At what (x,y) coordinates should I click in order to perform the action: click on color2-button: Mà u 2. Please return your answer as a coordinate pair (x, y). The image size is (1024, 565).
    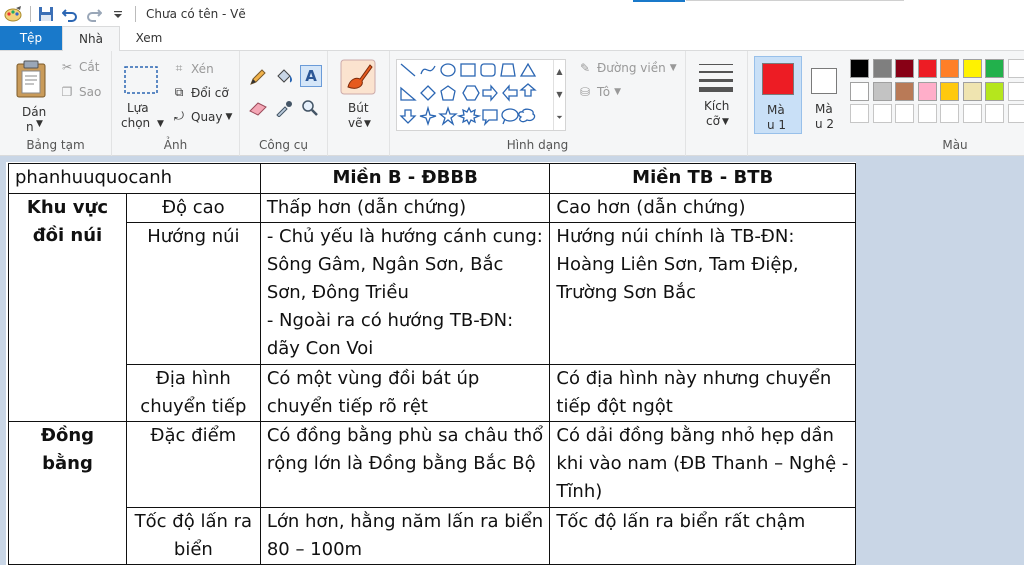
    Looking at the image, I should click on (825, 95).